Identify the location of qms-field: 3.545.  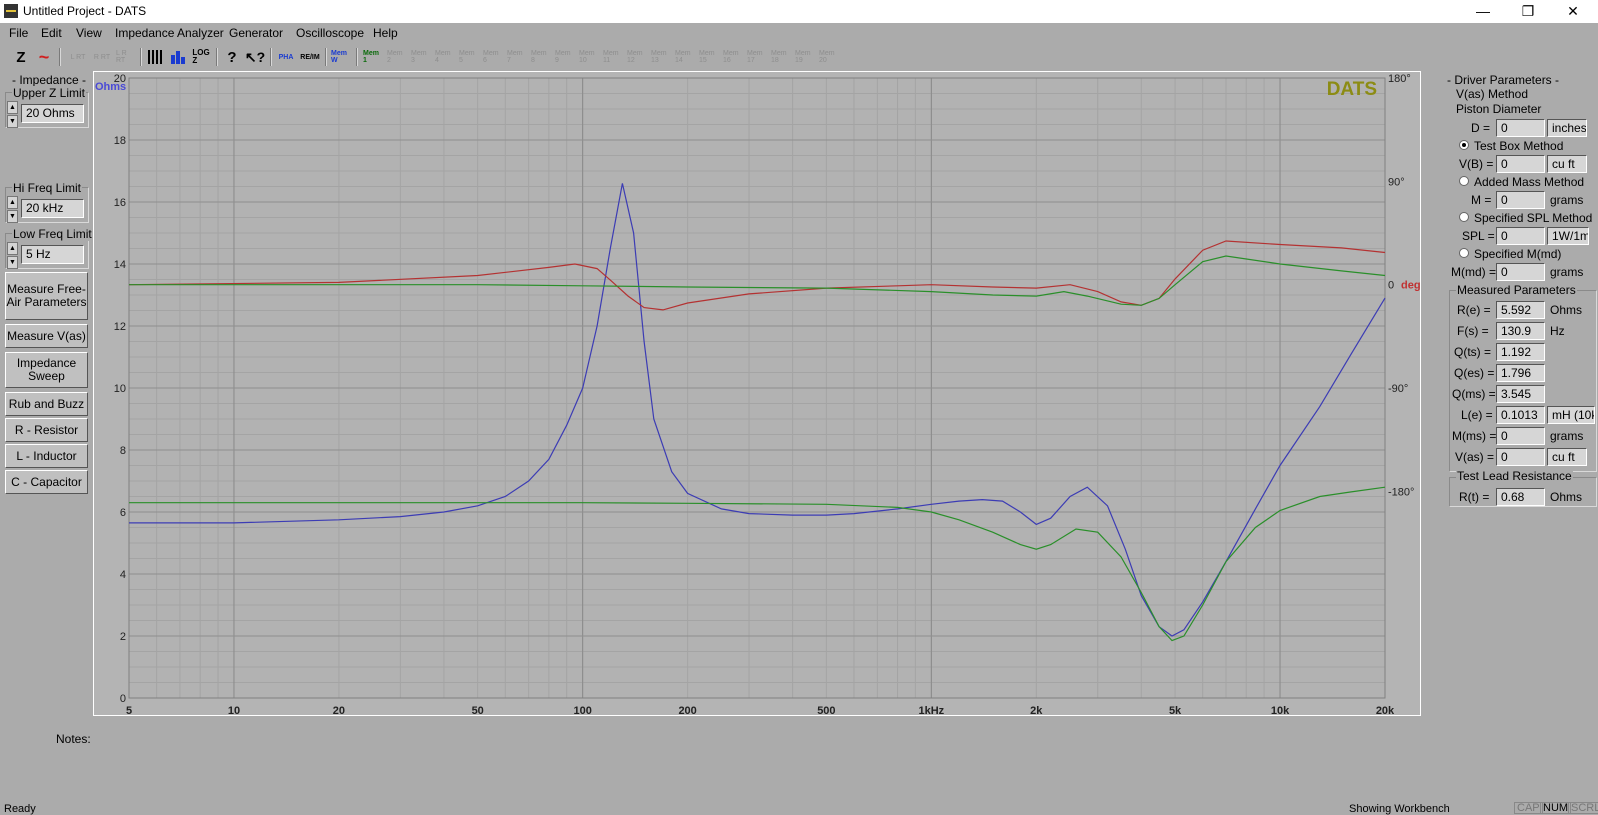
(1520, 394).